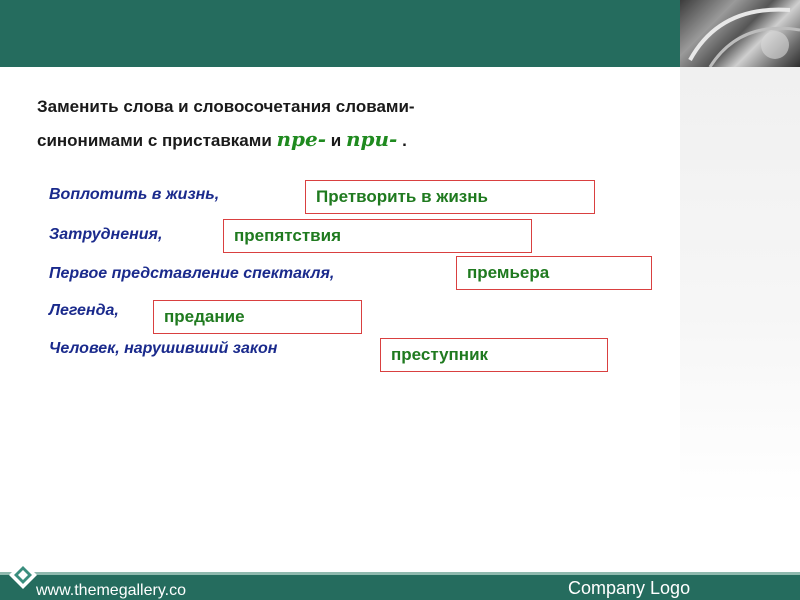 This screenshot has height=600, width=800. I want to click on instruction-end: ., so click(402, 140).